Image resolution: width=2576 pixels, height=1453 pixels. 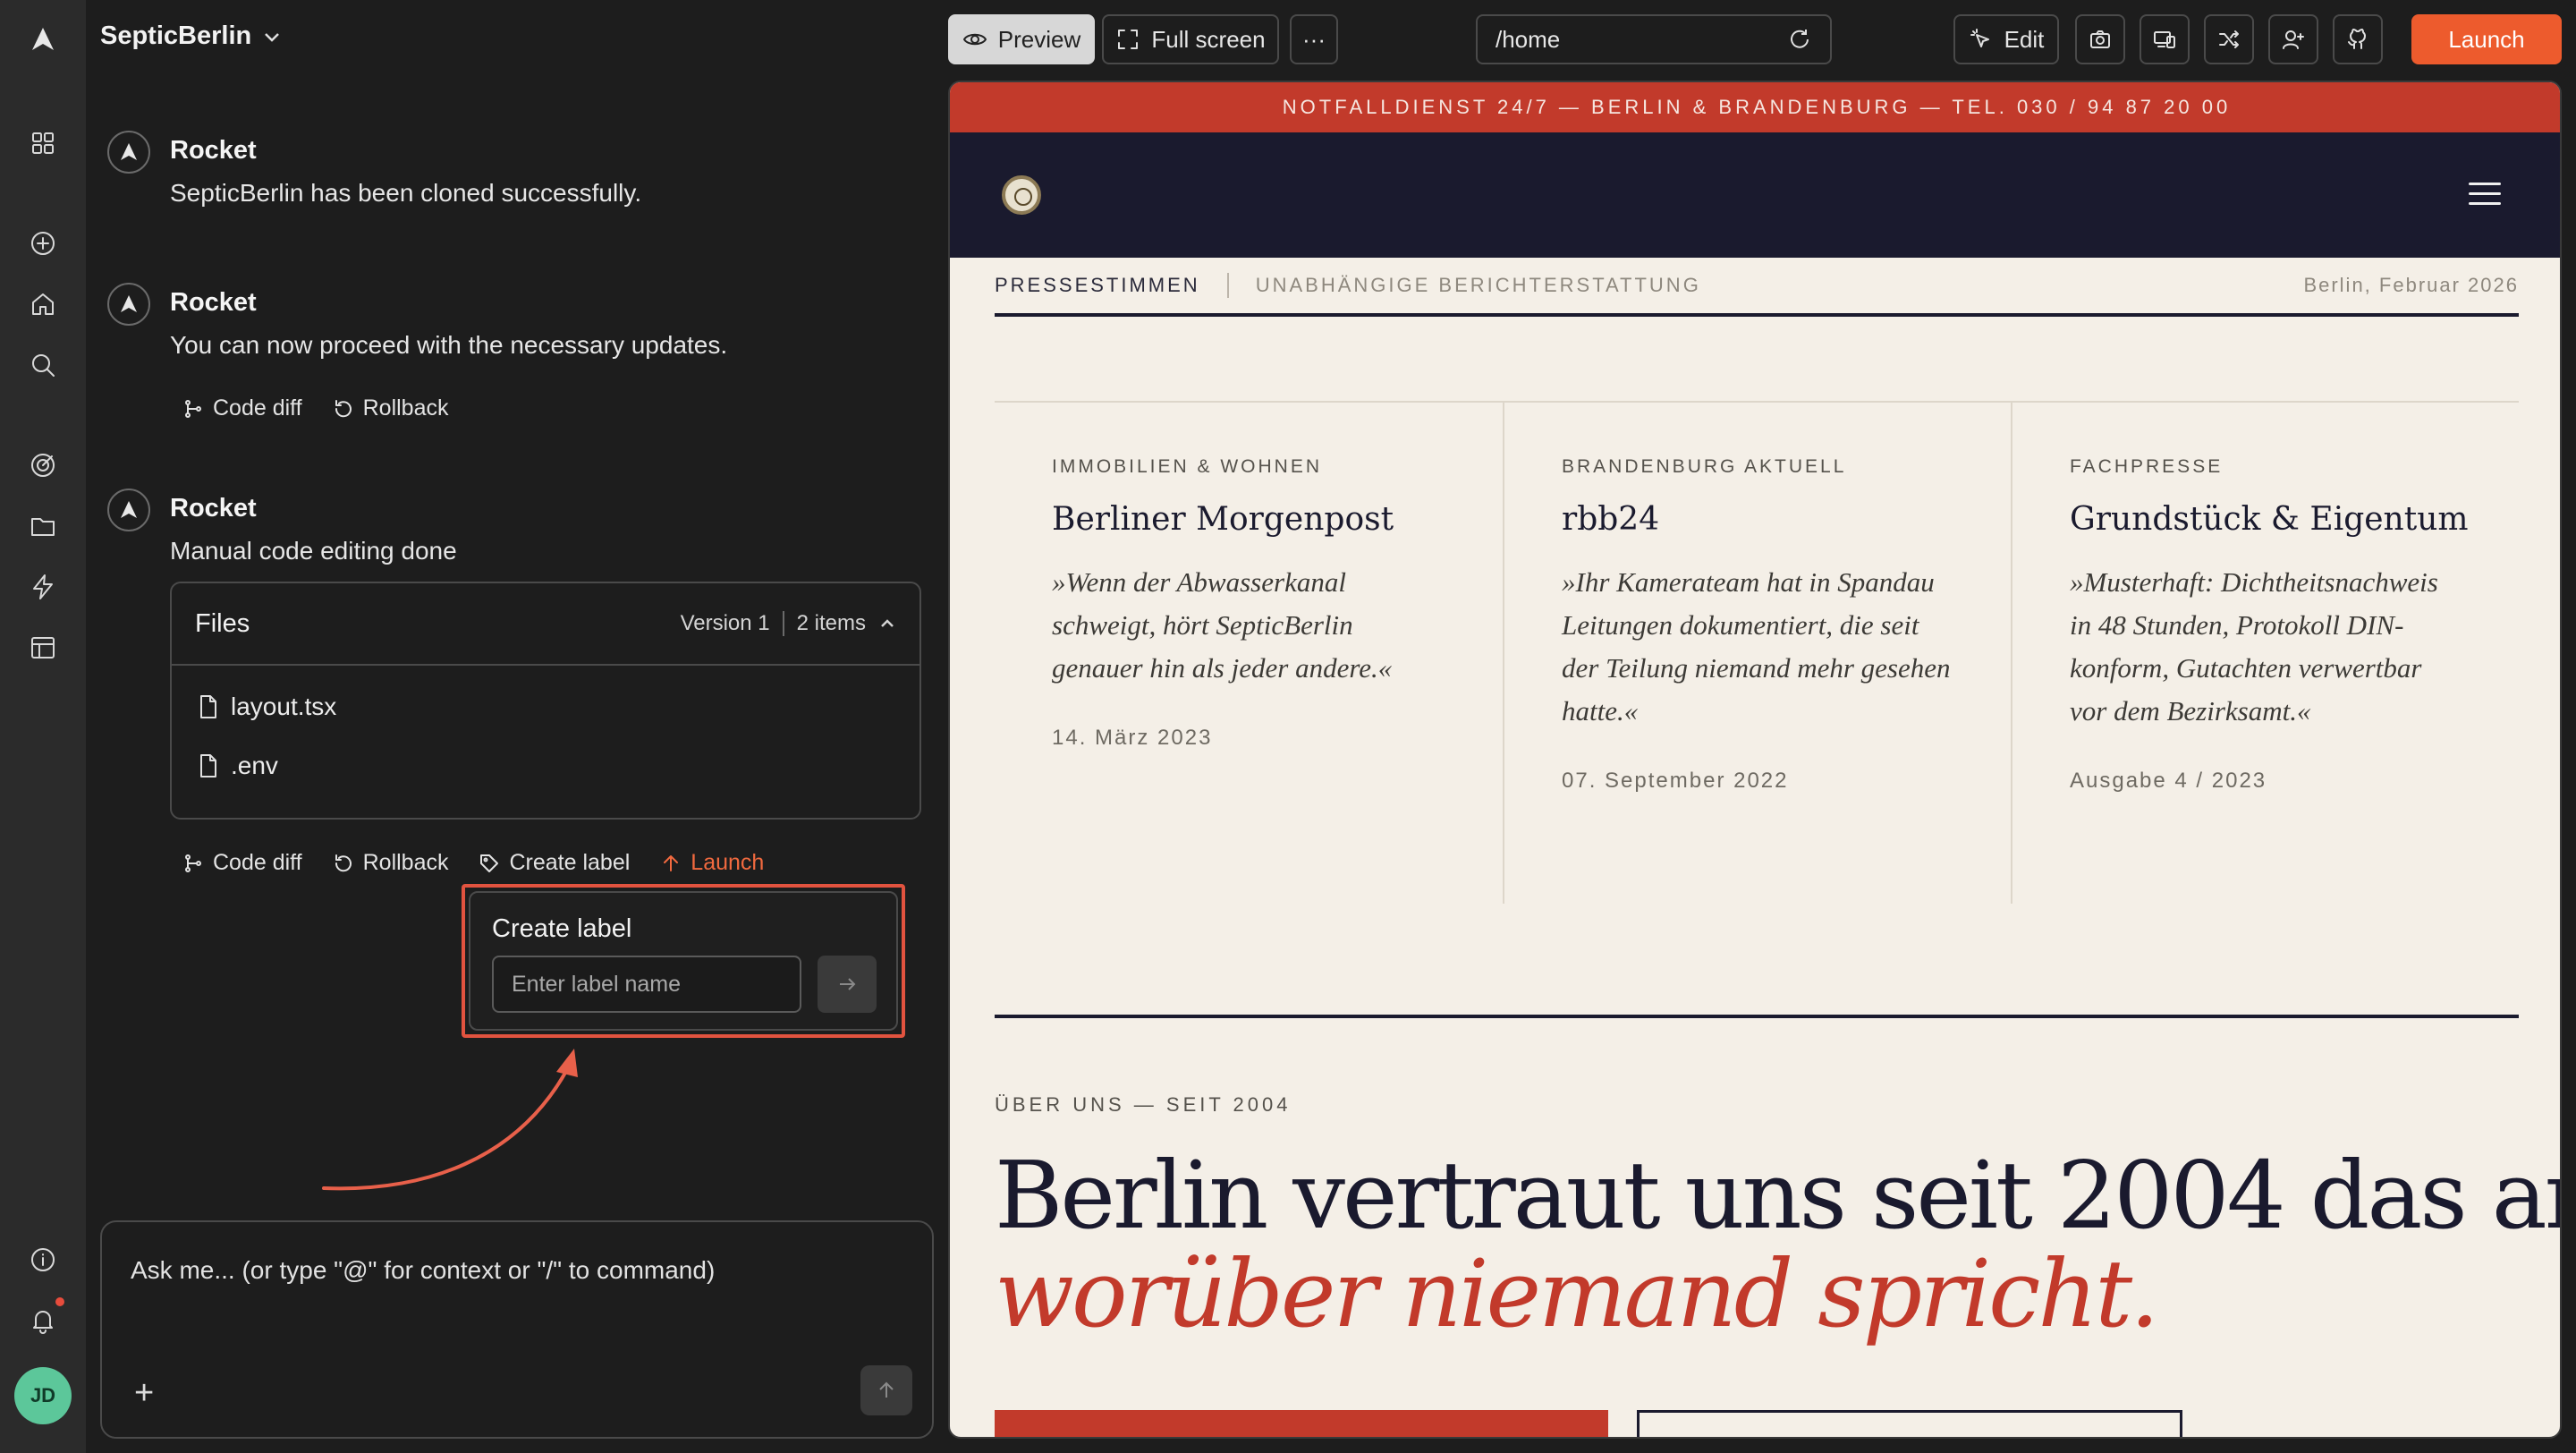 I want to click on version-label: Version 1, so click(x=725, y=623).